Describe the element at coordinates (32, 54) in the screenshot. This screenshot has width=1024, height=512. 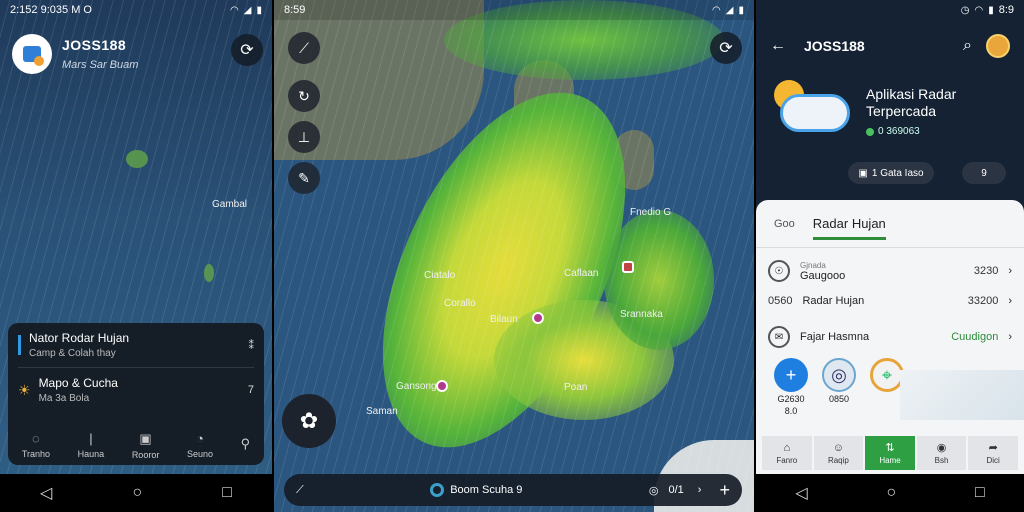
I see `app-logo-icon` at that location.